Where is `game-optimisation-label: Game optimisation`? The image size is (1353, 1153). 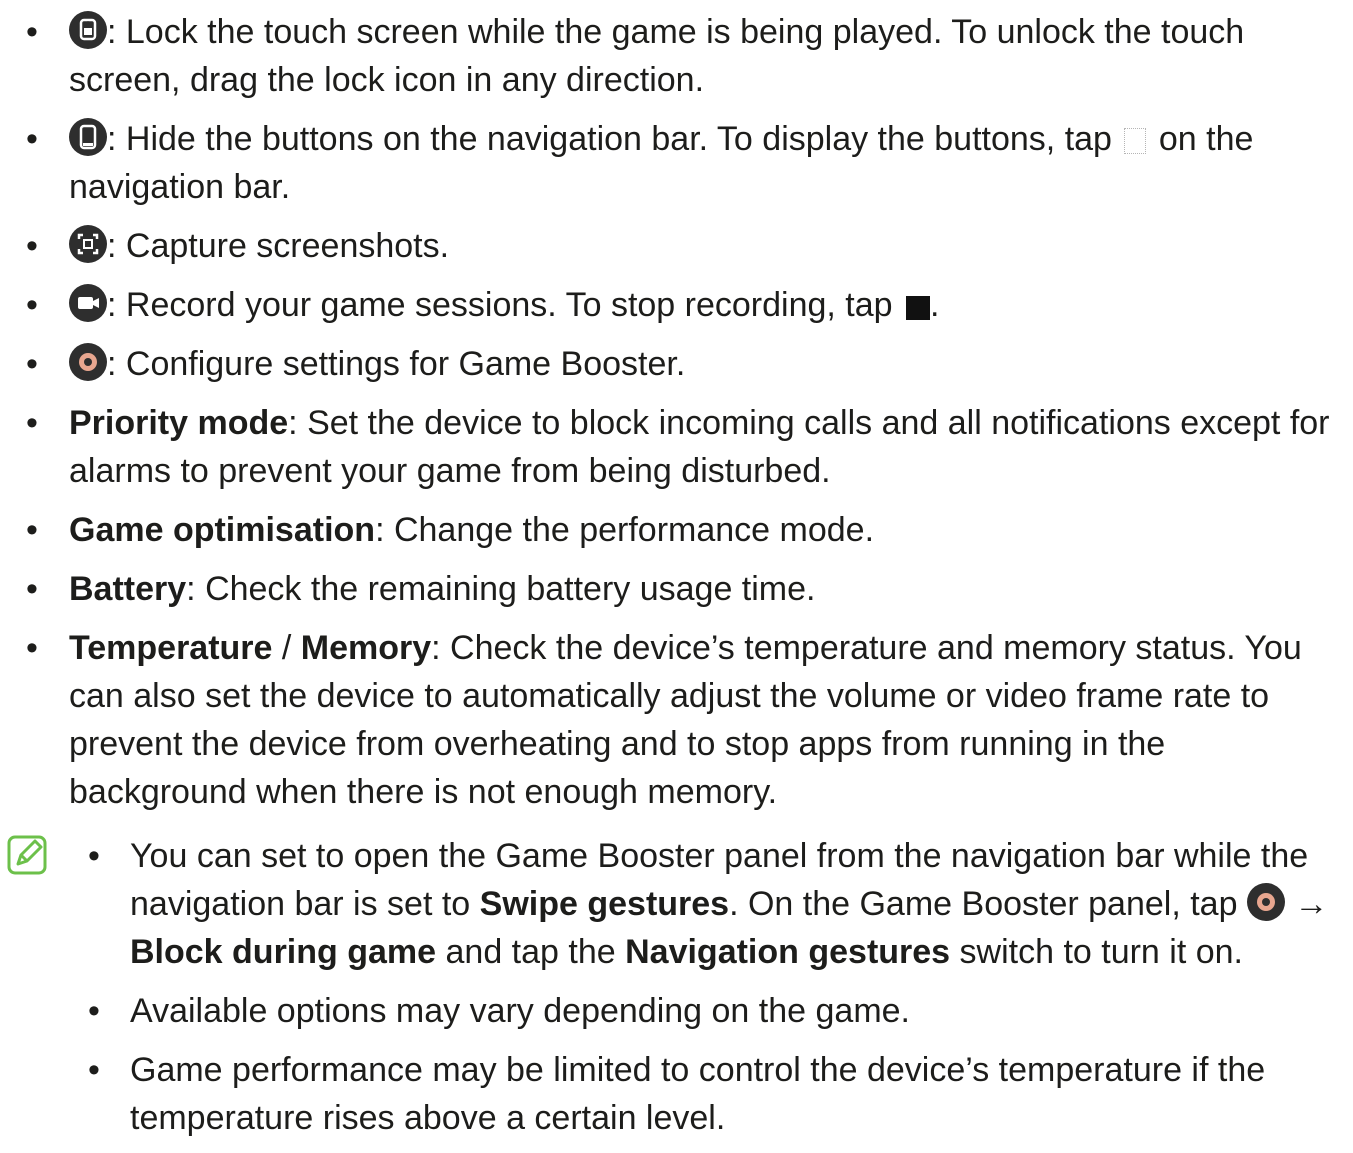
game-optimisation-label: Game optimisation is located at coordinates (222, 530).